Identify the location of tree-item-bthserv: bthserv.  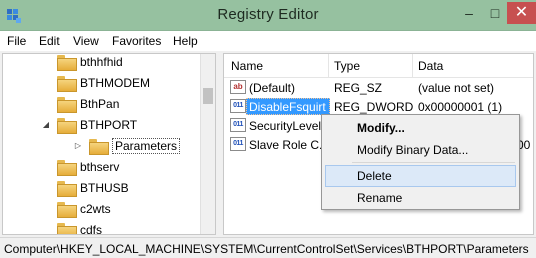
(88, 166).